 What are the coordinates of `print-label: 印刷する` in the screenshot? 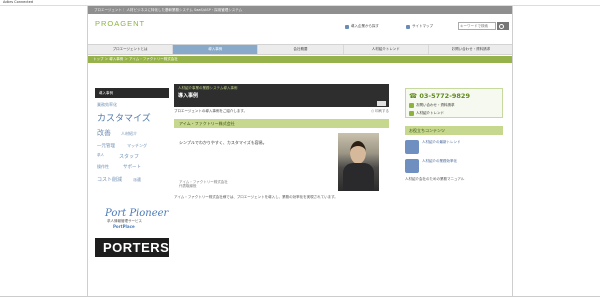 It's located at (382, 111).